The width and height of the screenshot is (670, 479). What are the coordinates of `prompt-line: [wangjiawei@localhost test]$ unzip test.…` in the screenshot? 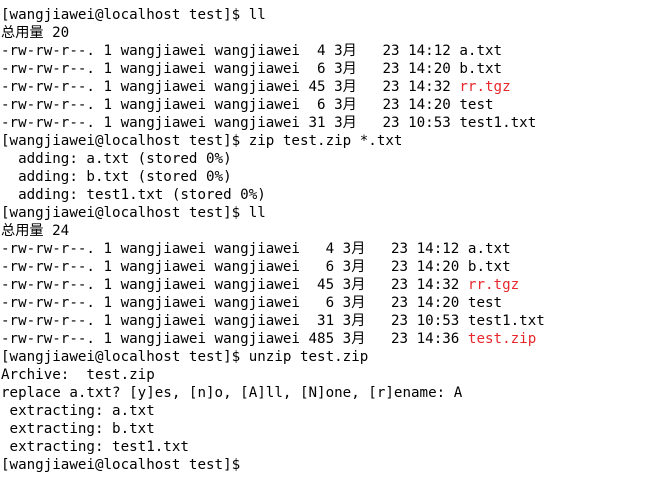 It's located at (335, 357).